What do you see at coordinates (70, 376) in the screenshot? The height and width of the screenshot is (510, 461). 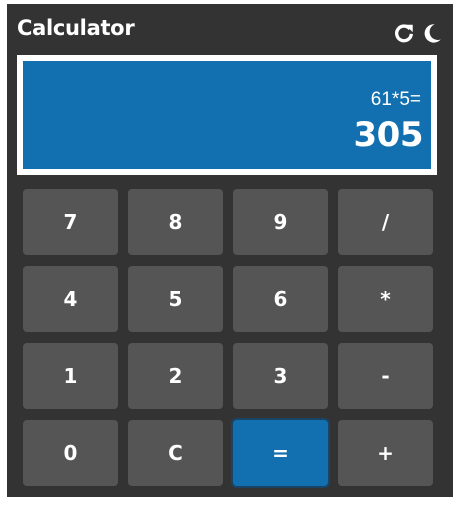 I see `key-1: 1` at bounding box center [70, 376].